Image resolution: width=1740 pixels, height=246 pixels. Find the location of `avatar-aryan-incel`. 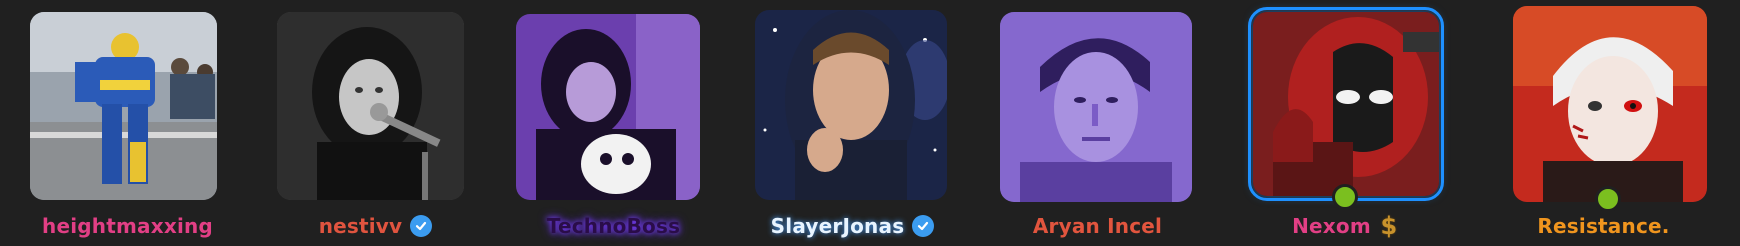

avatar-aryan-incel is located at coordinates (1096, 107).